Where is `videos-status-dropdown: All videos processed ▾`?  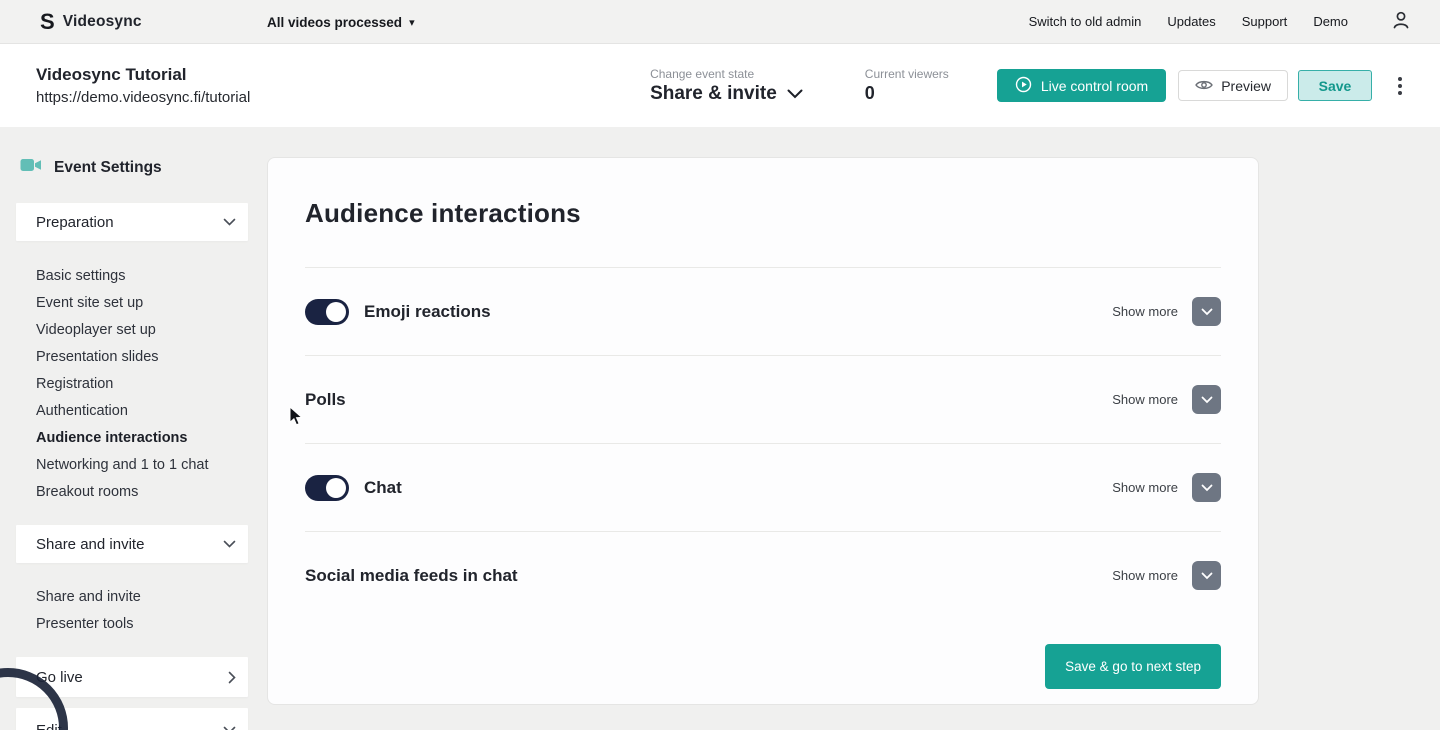
videos-status-dropdown: All videos processed ▾ is located at coordinates (341, 22).